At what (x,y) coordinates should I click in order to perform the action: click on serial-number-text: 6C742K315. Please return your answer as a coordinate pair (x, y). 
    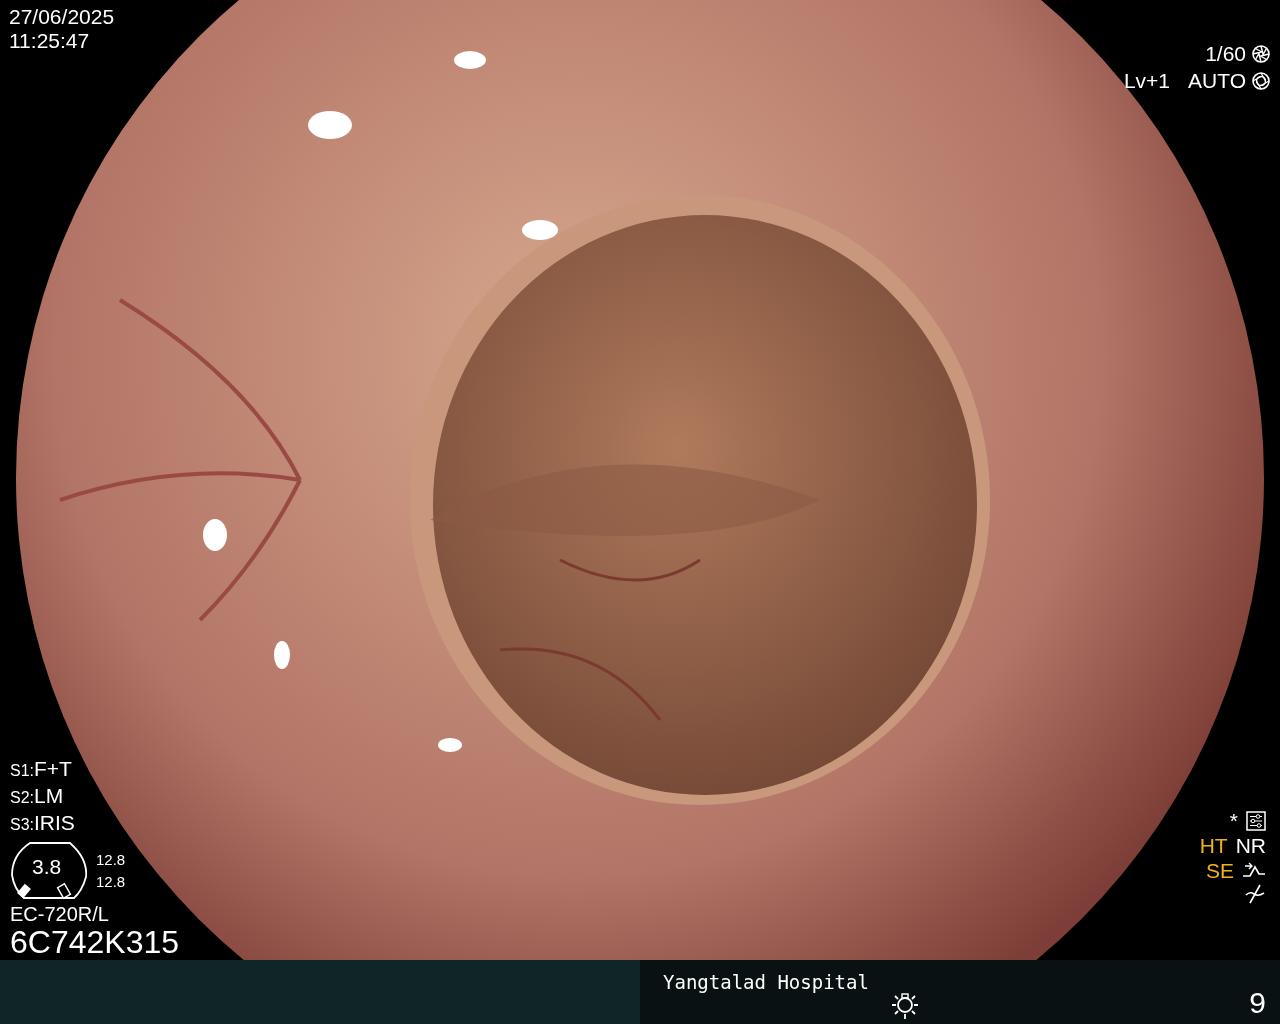
    Looking at the image, I should click on (95, 942).